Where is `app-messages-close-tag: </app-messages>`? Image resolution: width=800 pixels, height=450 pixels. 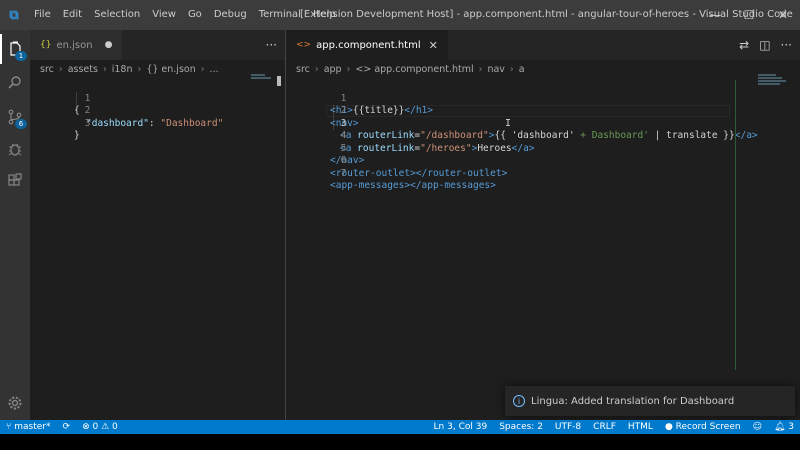
app-messages-close-tag: </app-messages> is located at coordinates (453, 185).